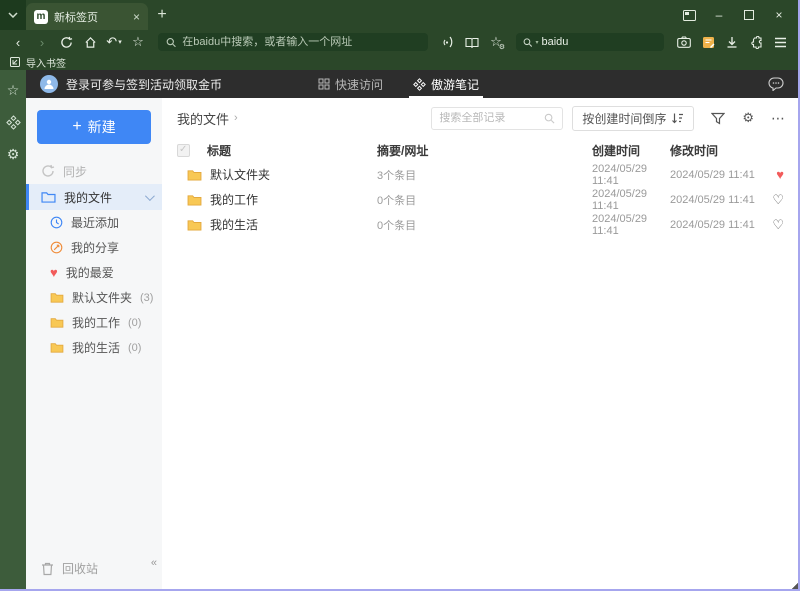 Image resolution: width=800 pixels, height=591 pixels. What do you see at coordinates (756, 42) in the screenshot?
I see `extensions-button` at bounding box center [756, 42].